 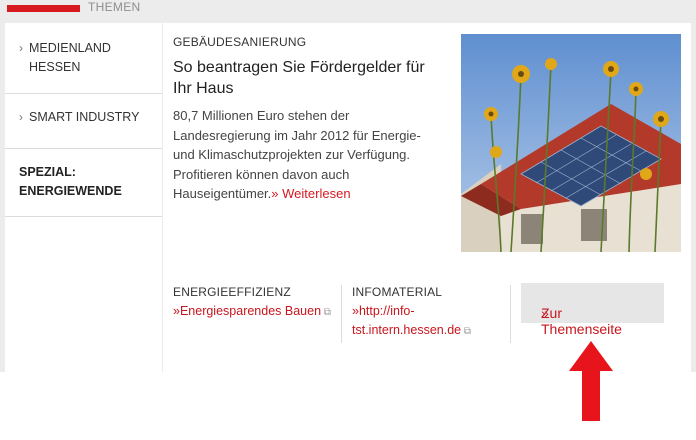 What do you see at coordinates (407, 320) in the screenshot?
I see `link-label: http://info-tst.intern.hessen.de` at bounding box center [407, 320].